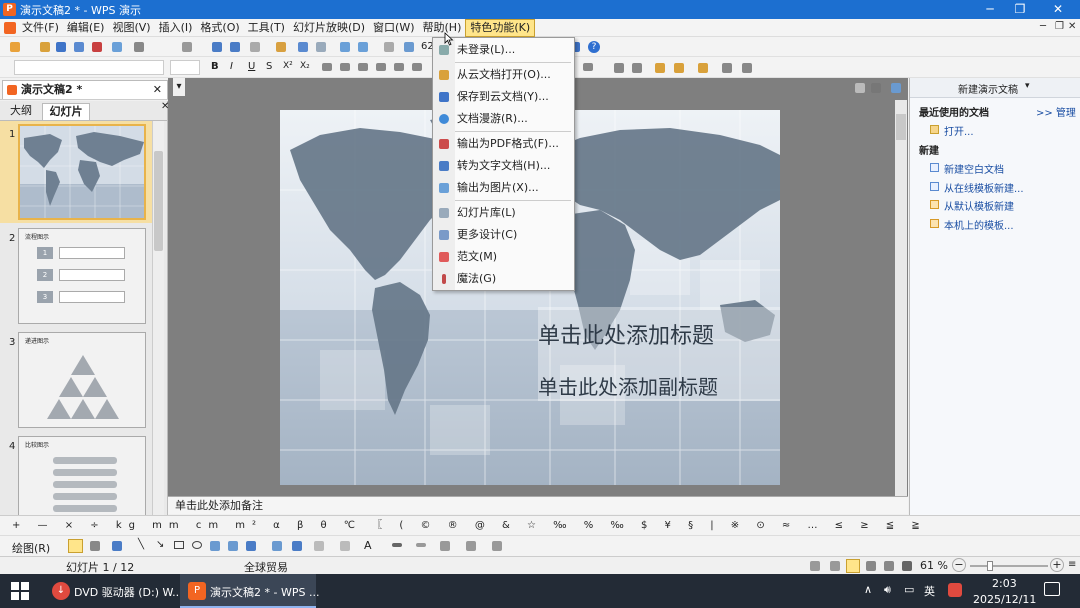 This screenshot has width=1080, height=608. What do you see at coordinates (929, 591) in the screenshot?
I see `ime-indicator: 英` at bounding box center [929, 591].